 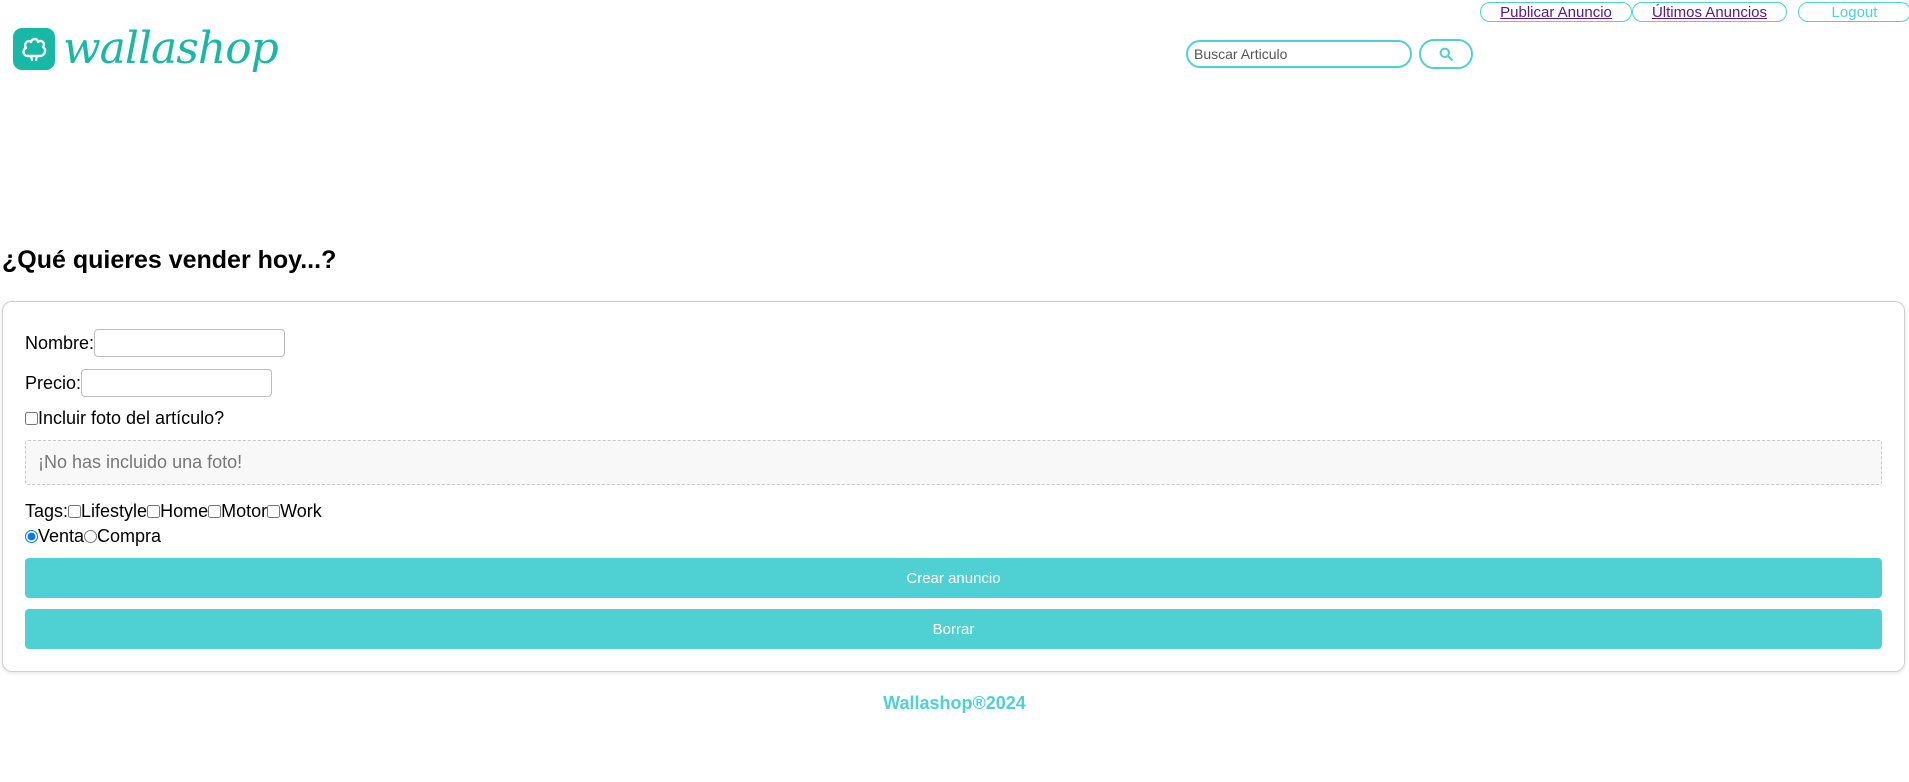 I want to click on tag-motor-label: Motor, so click(x=244, y=511).